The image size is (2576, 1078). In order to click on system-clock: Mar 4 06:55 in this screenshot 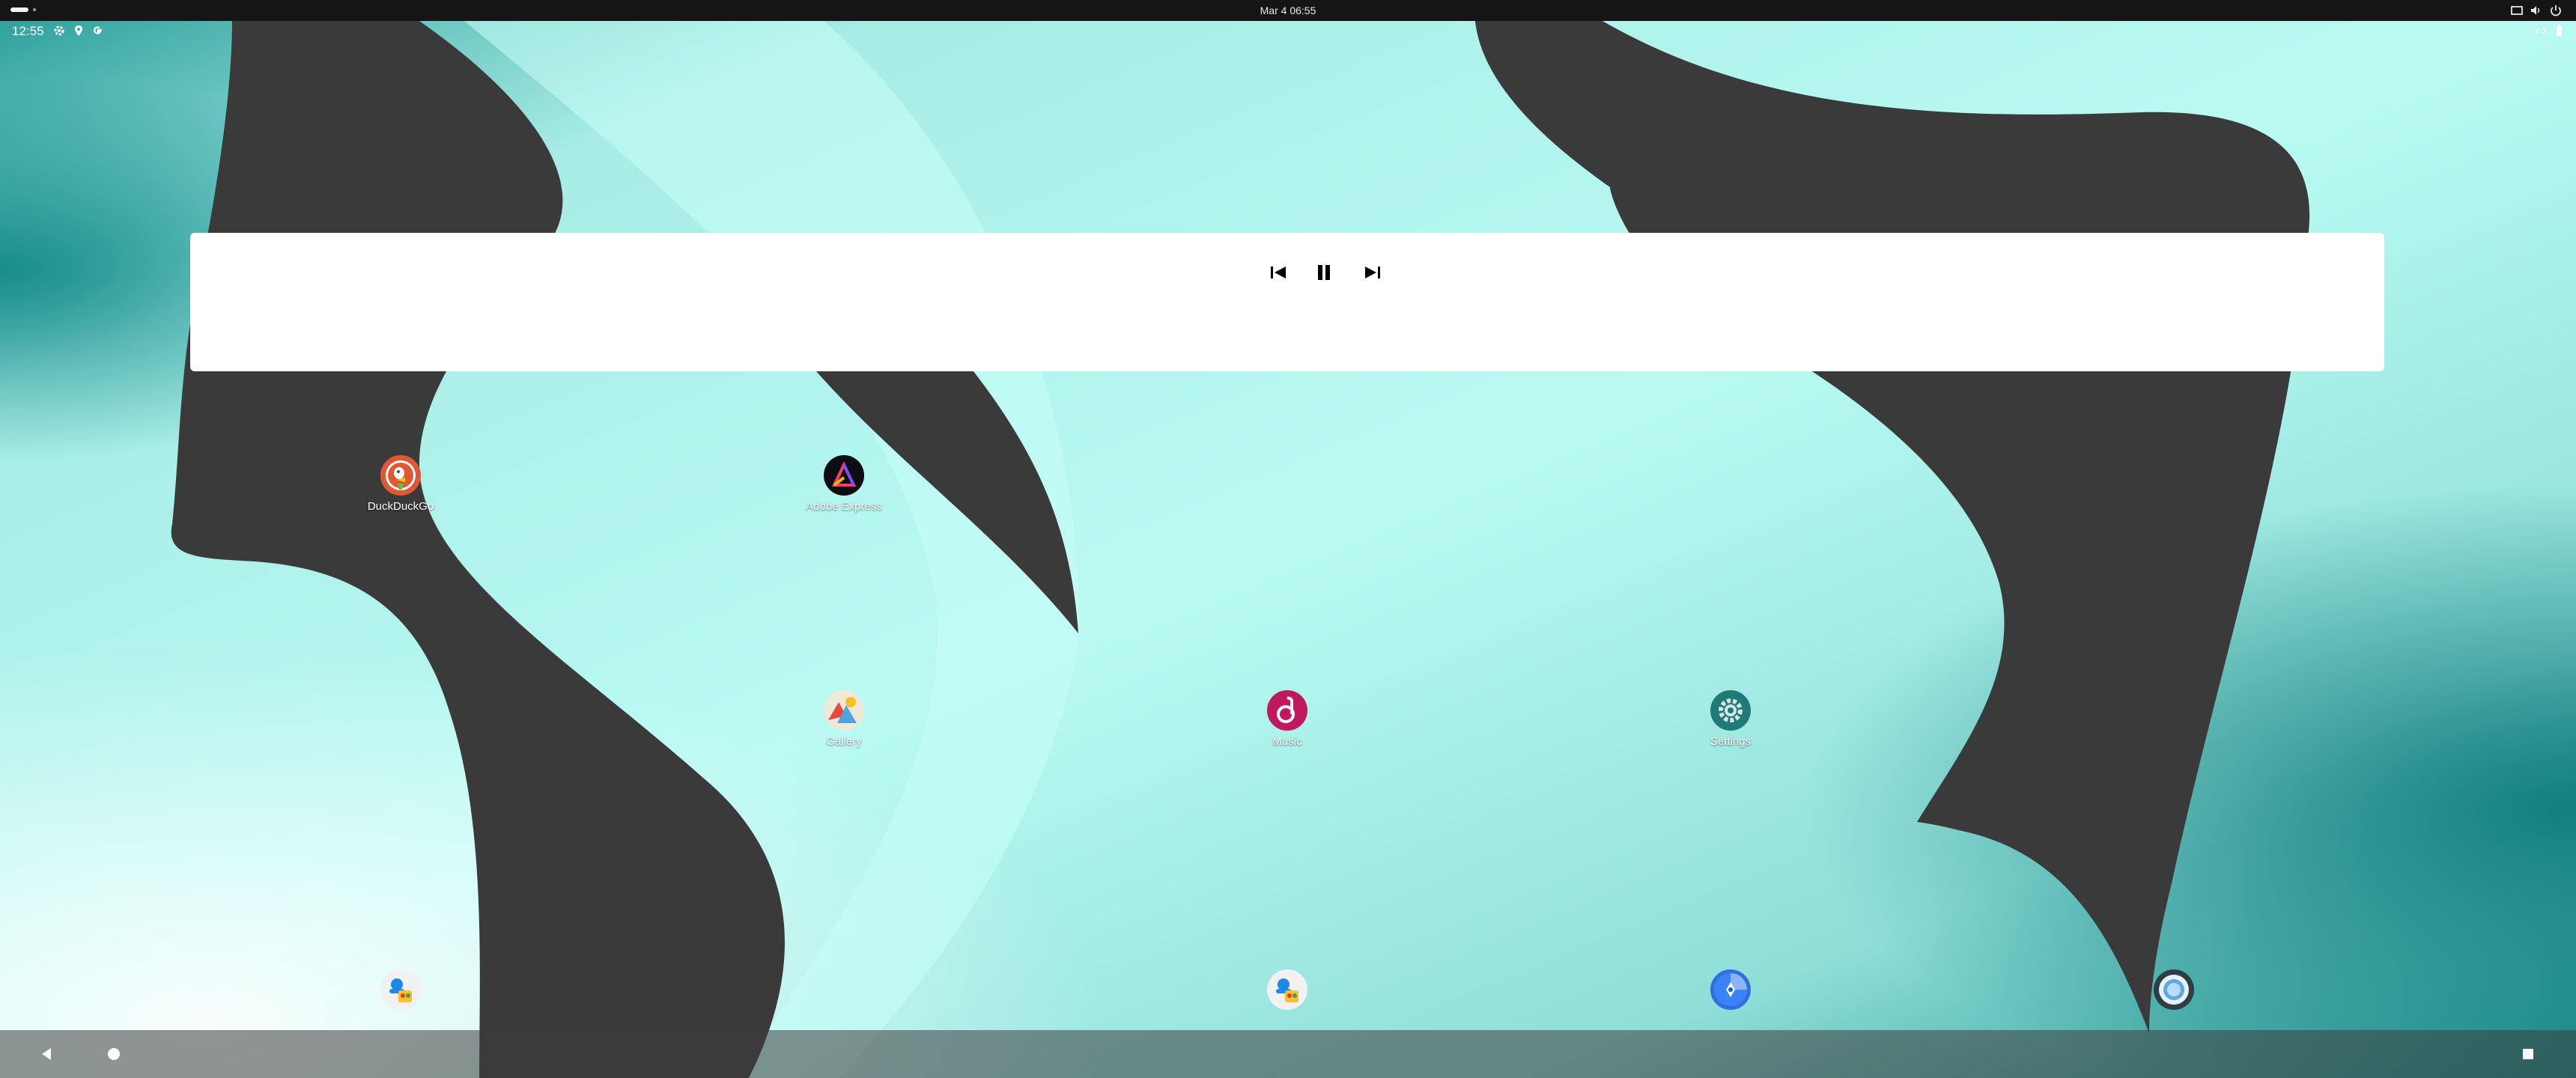, I will do `click(1288, 10)`.